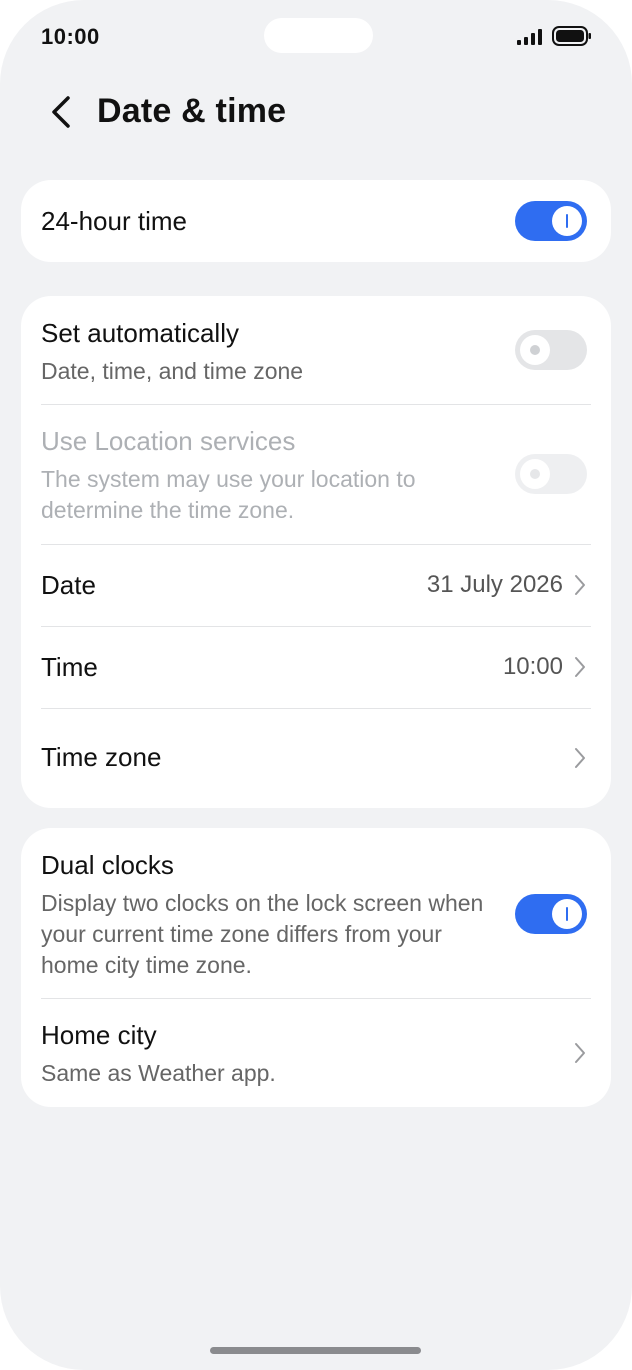  Describe the element at coordinates (168, 441) in the screenshot. I see `setting-label: Use Location services` at that location.